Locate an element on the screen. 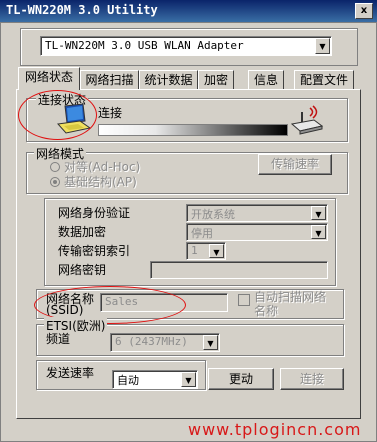  infrastructure-radio is located at coordinates (55, 182).